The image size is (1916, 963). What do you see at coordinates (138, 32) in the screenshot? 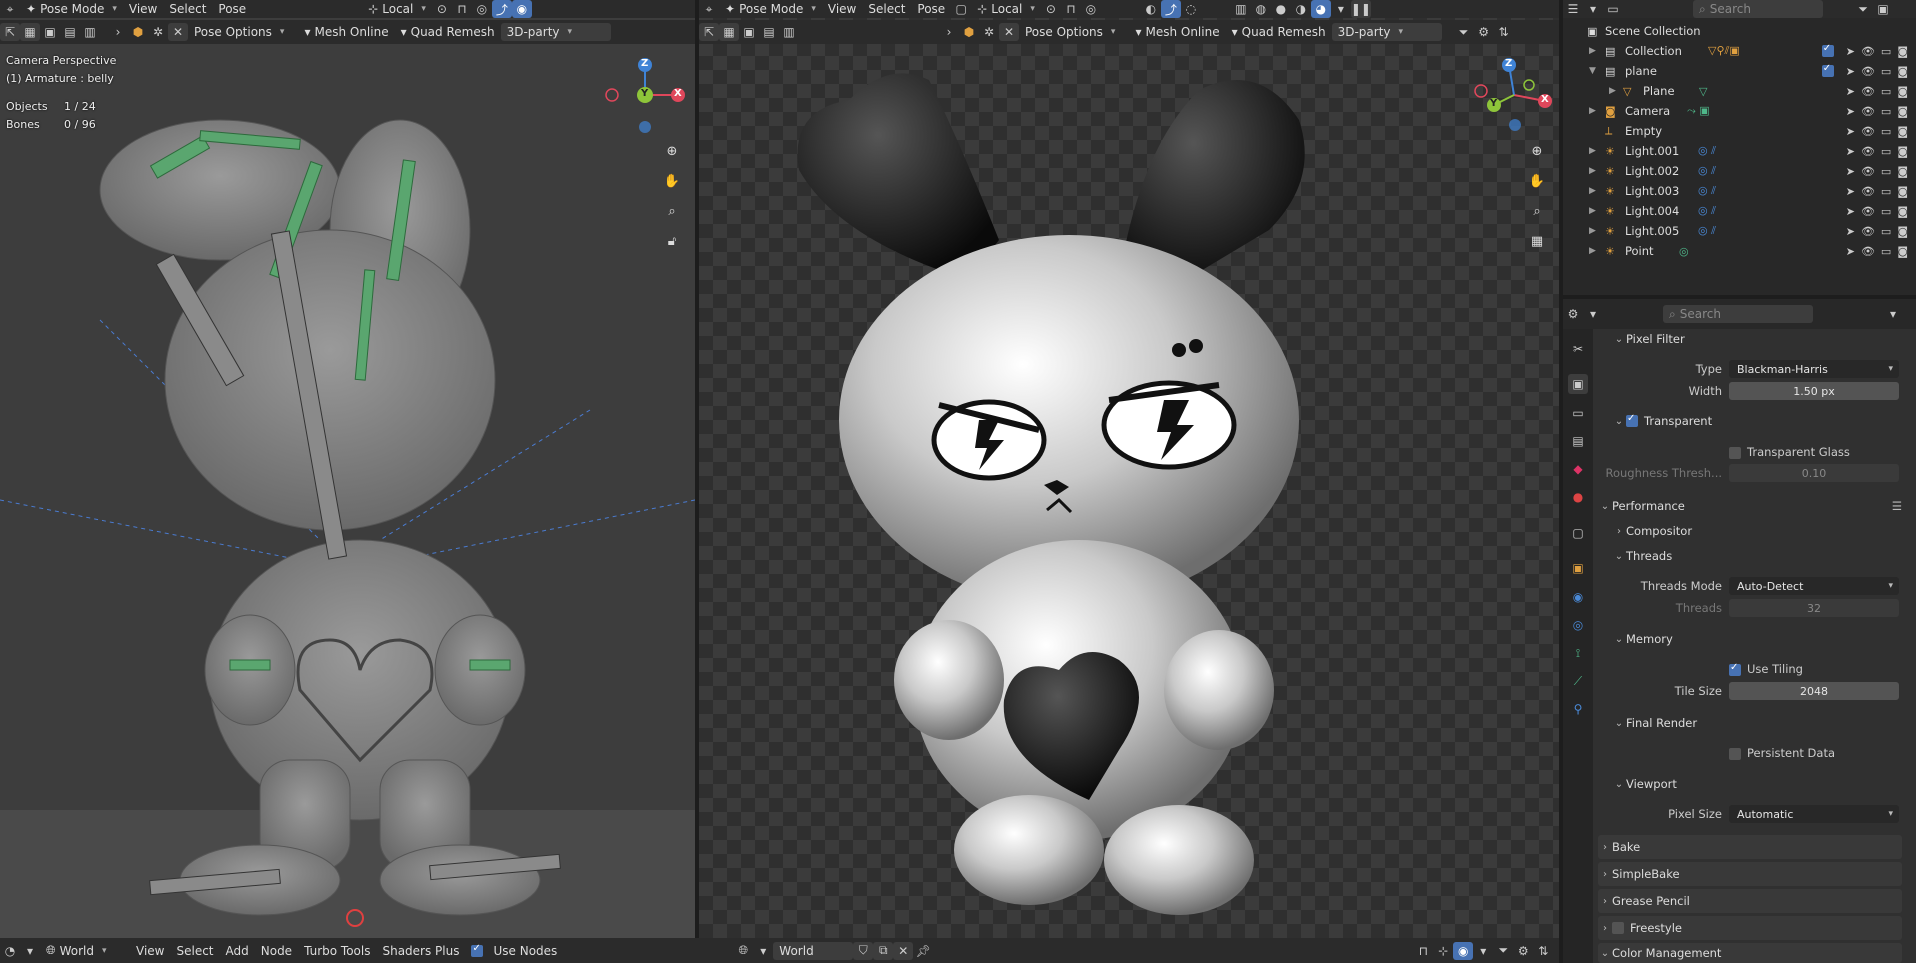
I see `addon-cube-icon: ⬢` at bounding box center [138, 32].